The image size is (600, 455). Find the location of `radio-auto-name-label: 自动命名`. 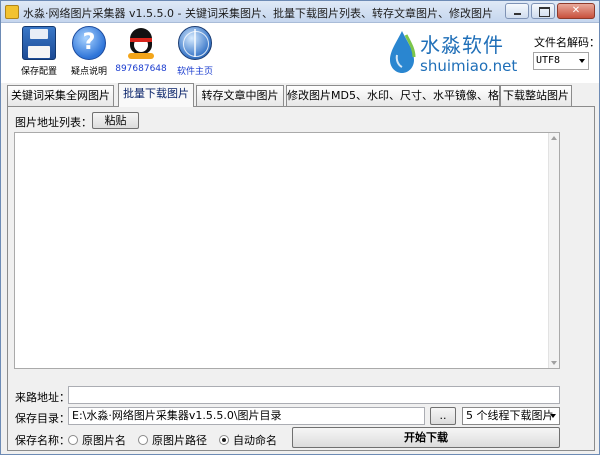

radio-auto-name-label: 自动命名 is located at coordinates (255, 440).